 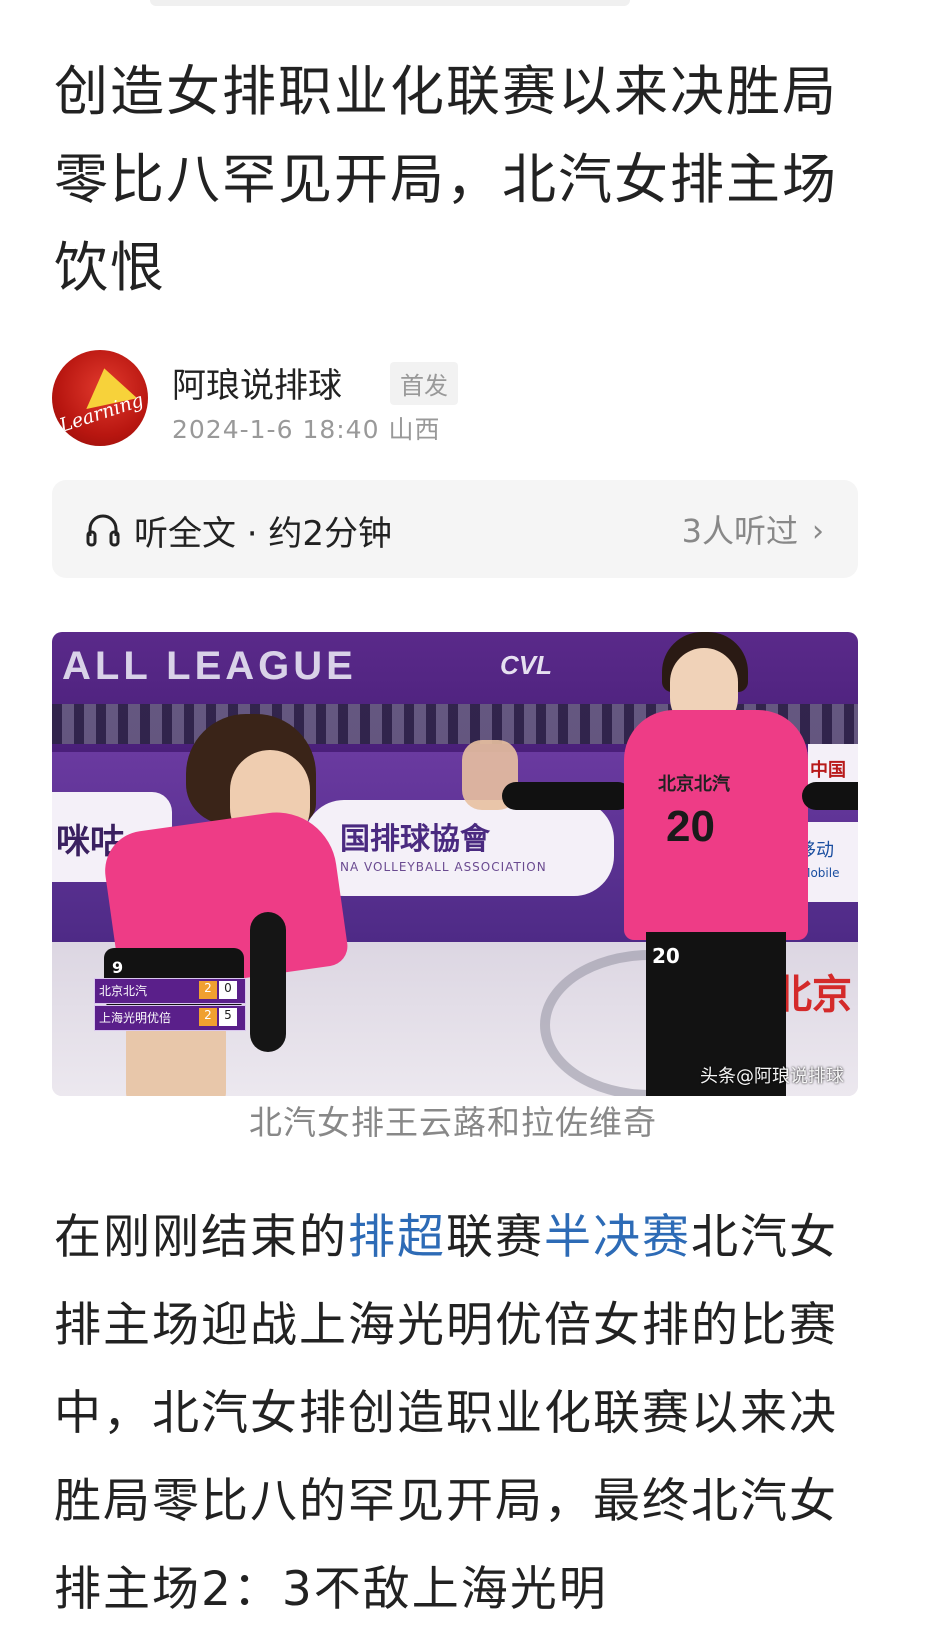 I want to click on publish-meta: 2024-1-6 18:40 山西, so click(x=306, y=428).